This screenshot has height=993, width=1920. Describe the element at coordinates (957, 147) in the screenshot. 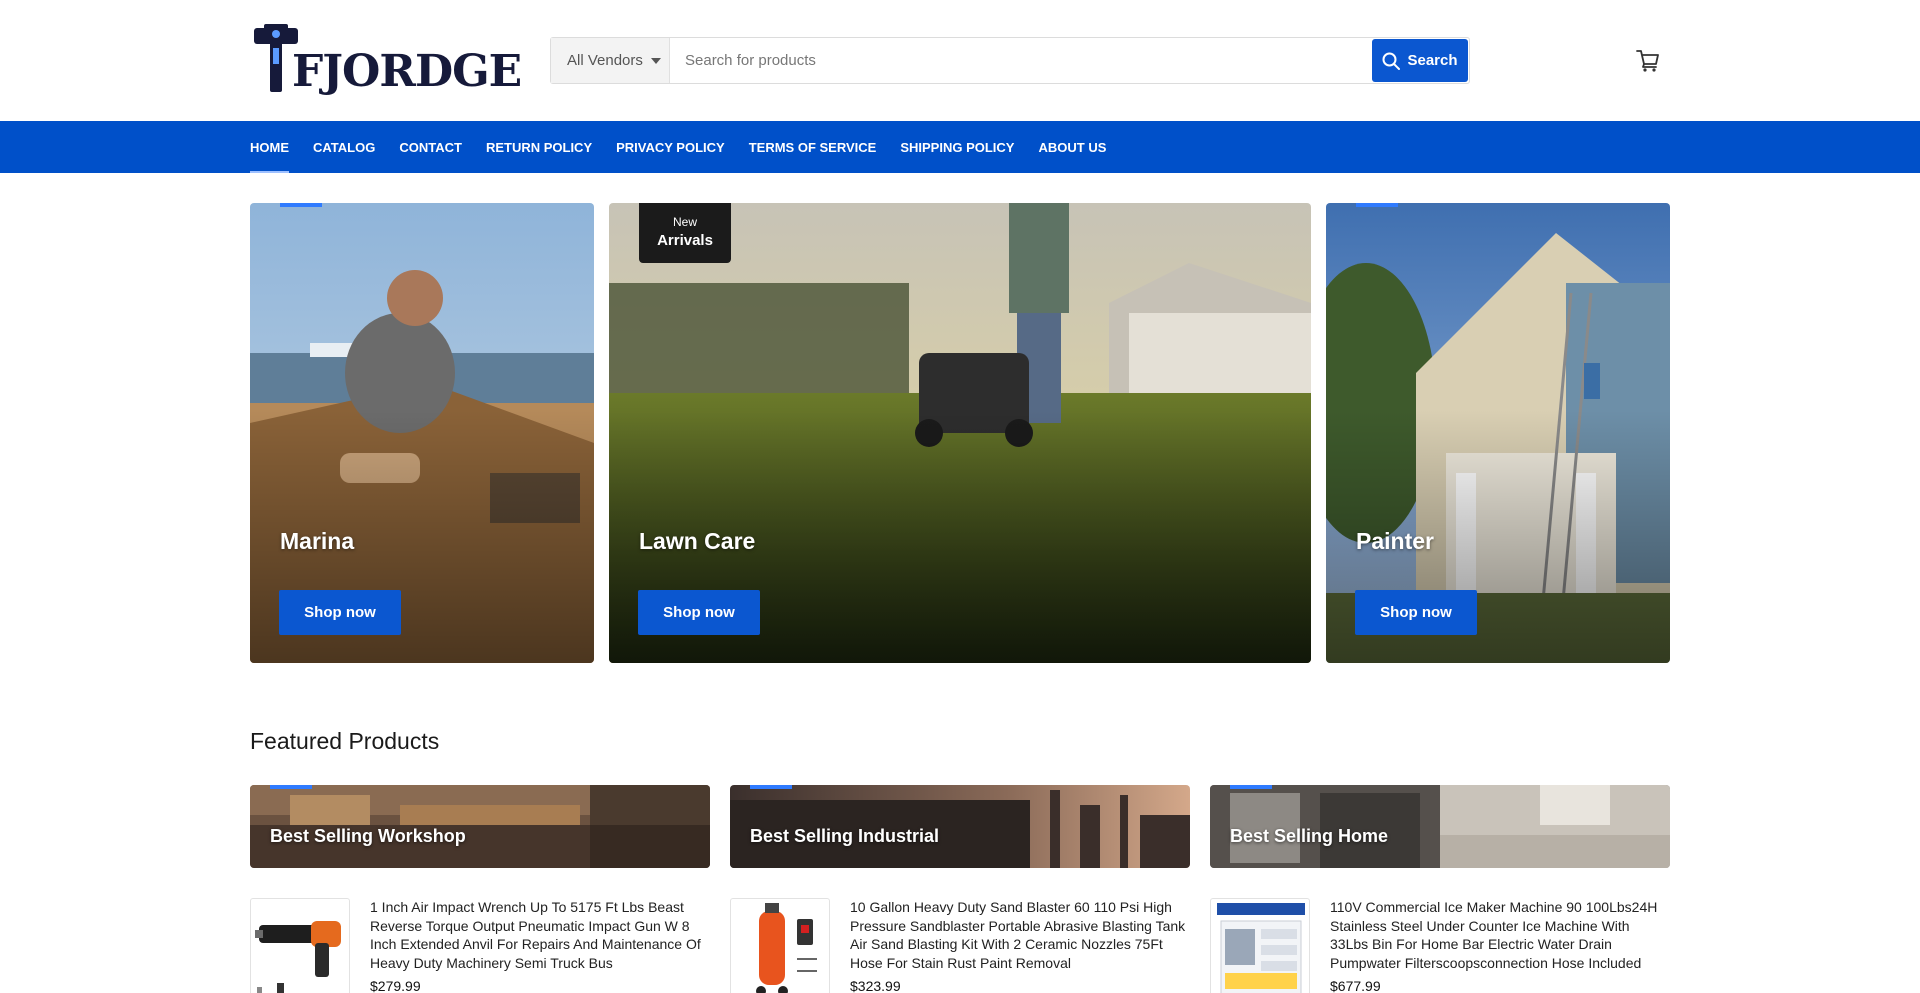

I see `nav-item-shipping-policy: SHIPPING POLICY` at that location.